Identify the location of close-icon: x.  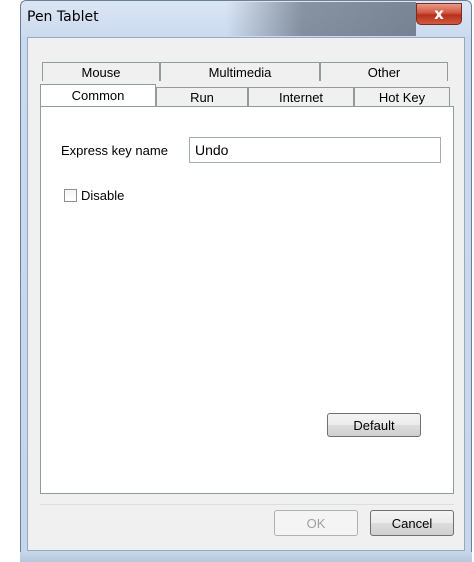
(439, 14).